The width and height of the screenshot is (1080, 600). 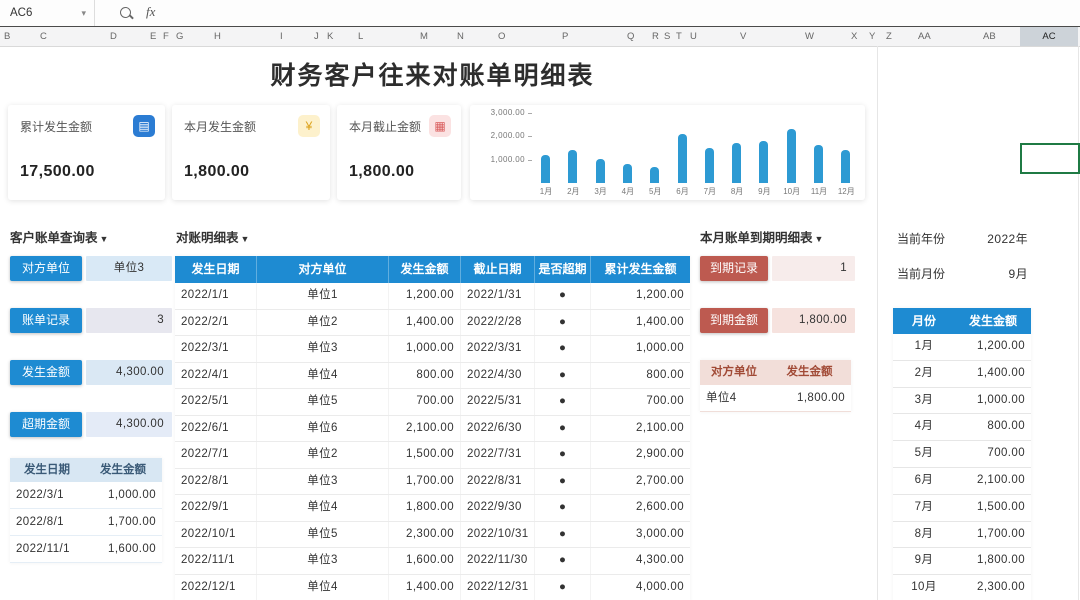 I want to click on column-header-H: H, so click(x=217, y=36).